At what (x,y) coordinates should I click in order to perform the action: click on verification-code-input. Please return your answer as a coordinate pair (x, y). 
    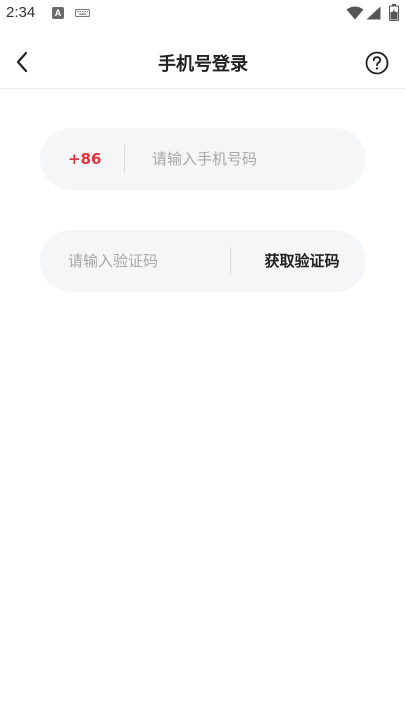
    Looking at the image, I should click on (143, 261).